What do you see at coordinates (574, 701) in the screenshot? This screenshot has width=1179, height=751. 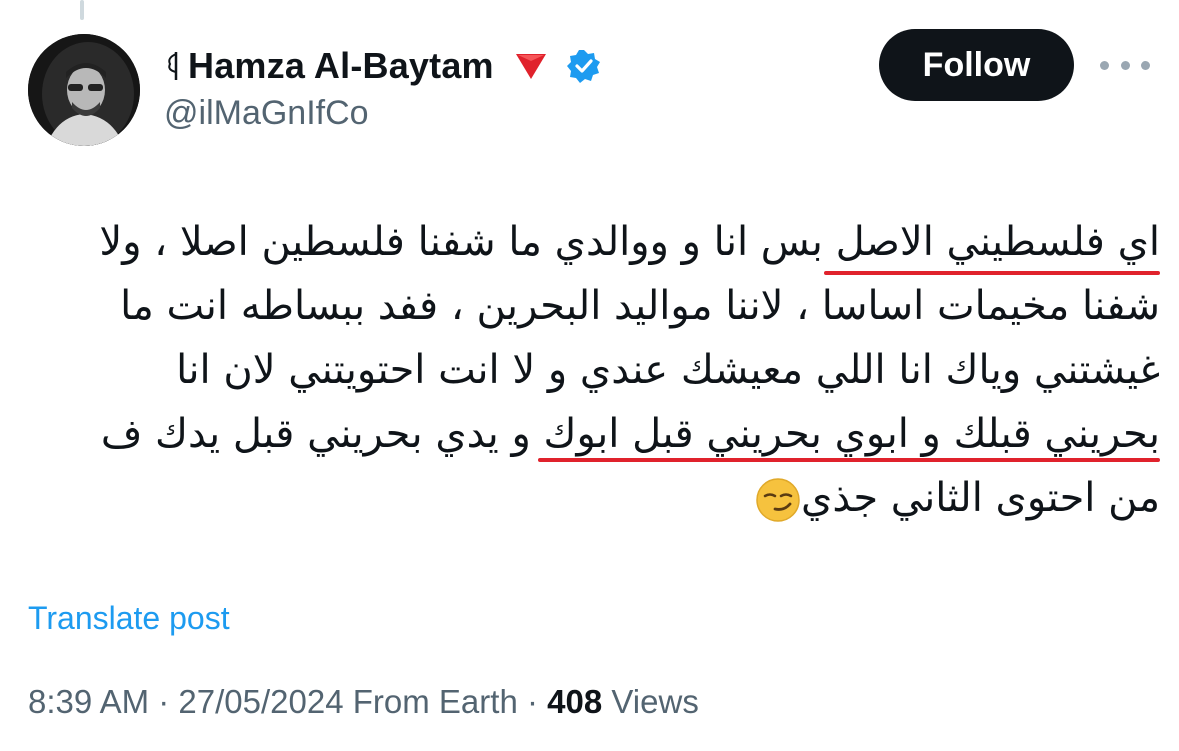 I see `views-count: 408` at bounding box center [574, 701].